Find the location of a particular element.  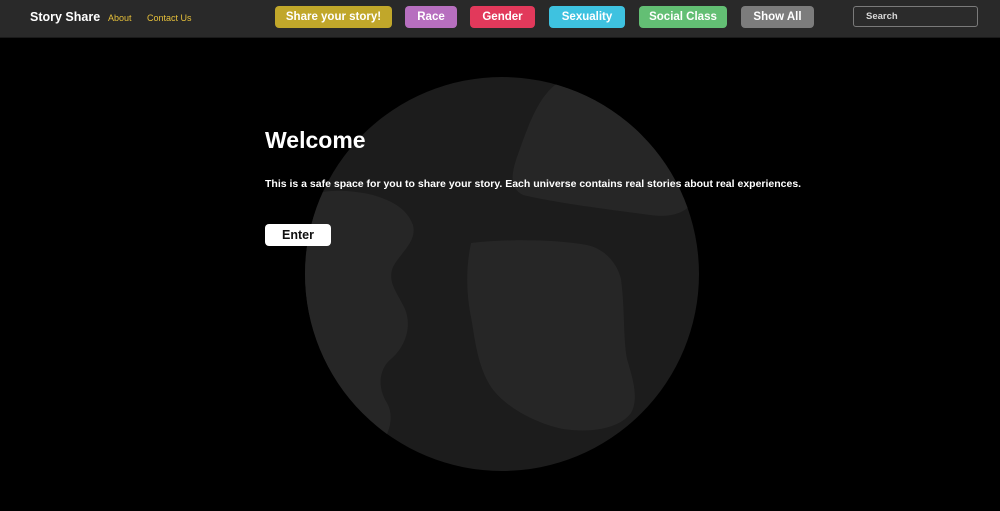

nav-link-contact: Contact Us is located at coordinates (169, 18).